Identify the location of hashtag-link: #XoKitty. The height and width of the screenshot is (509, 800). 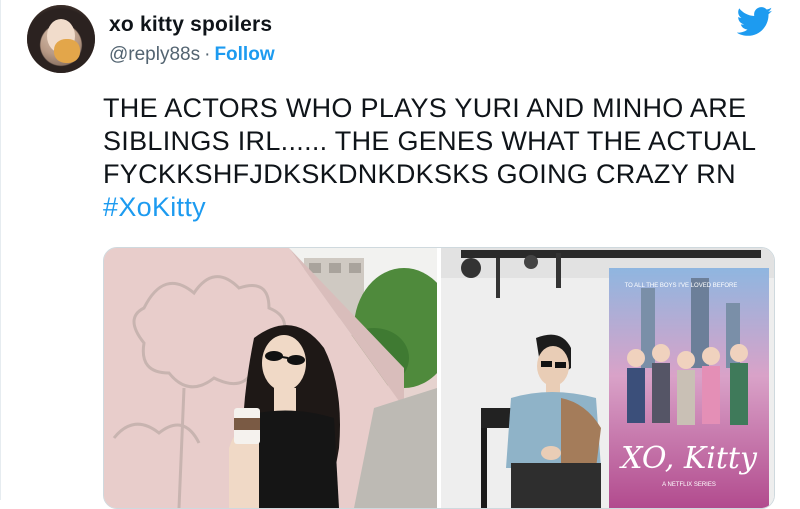
(154, 207).